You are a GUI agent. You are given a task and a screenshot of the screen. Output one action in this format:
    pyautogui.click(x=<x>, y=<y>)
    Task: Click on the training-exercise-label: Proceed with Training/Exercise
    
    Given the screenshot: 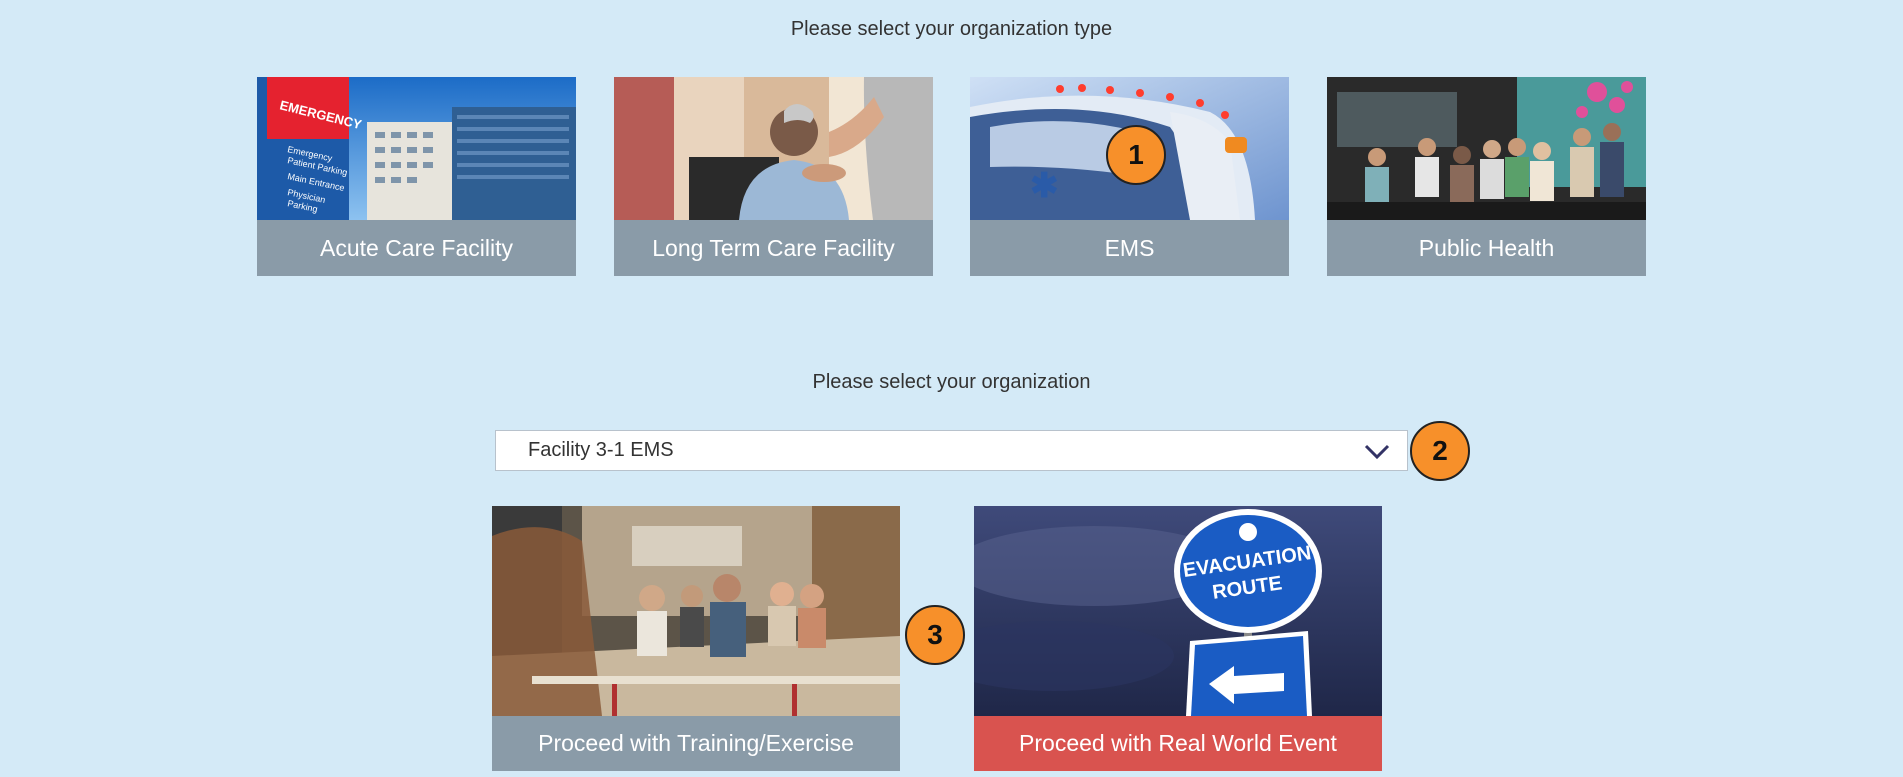 What is the action you would take?
    pyautogui.click(x=696, y=743)
    